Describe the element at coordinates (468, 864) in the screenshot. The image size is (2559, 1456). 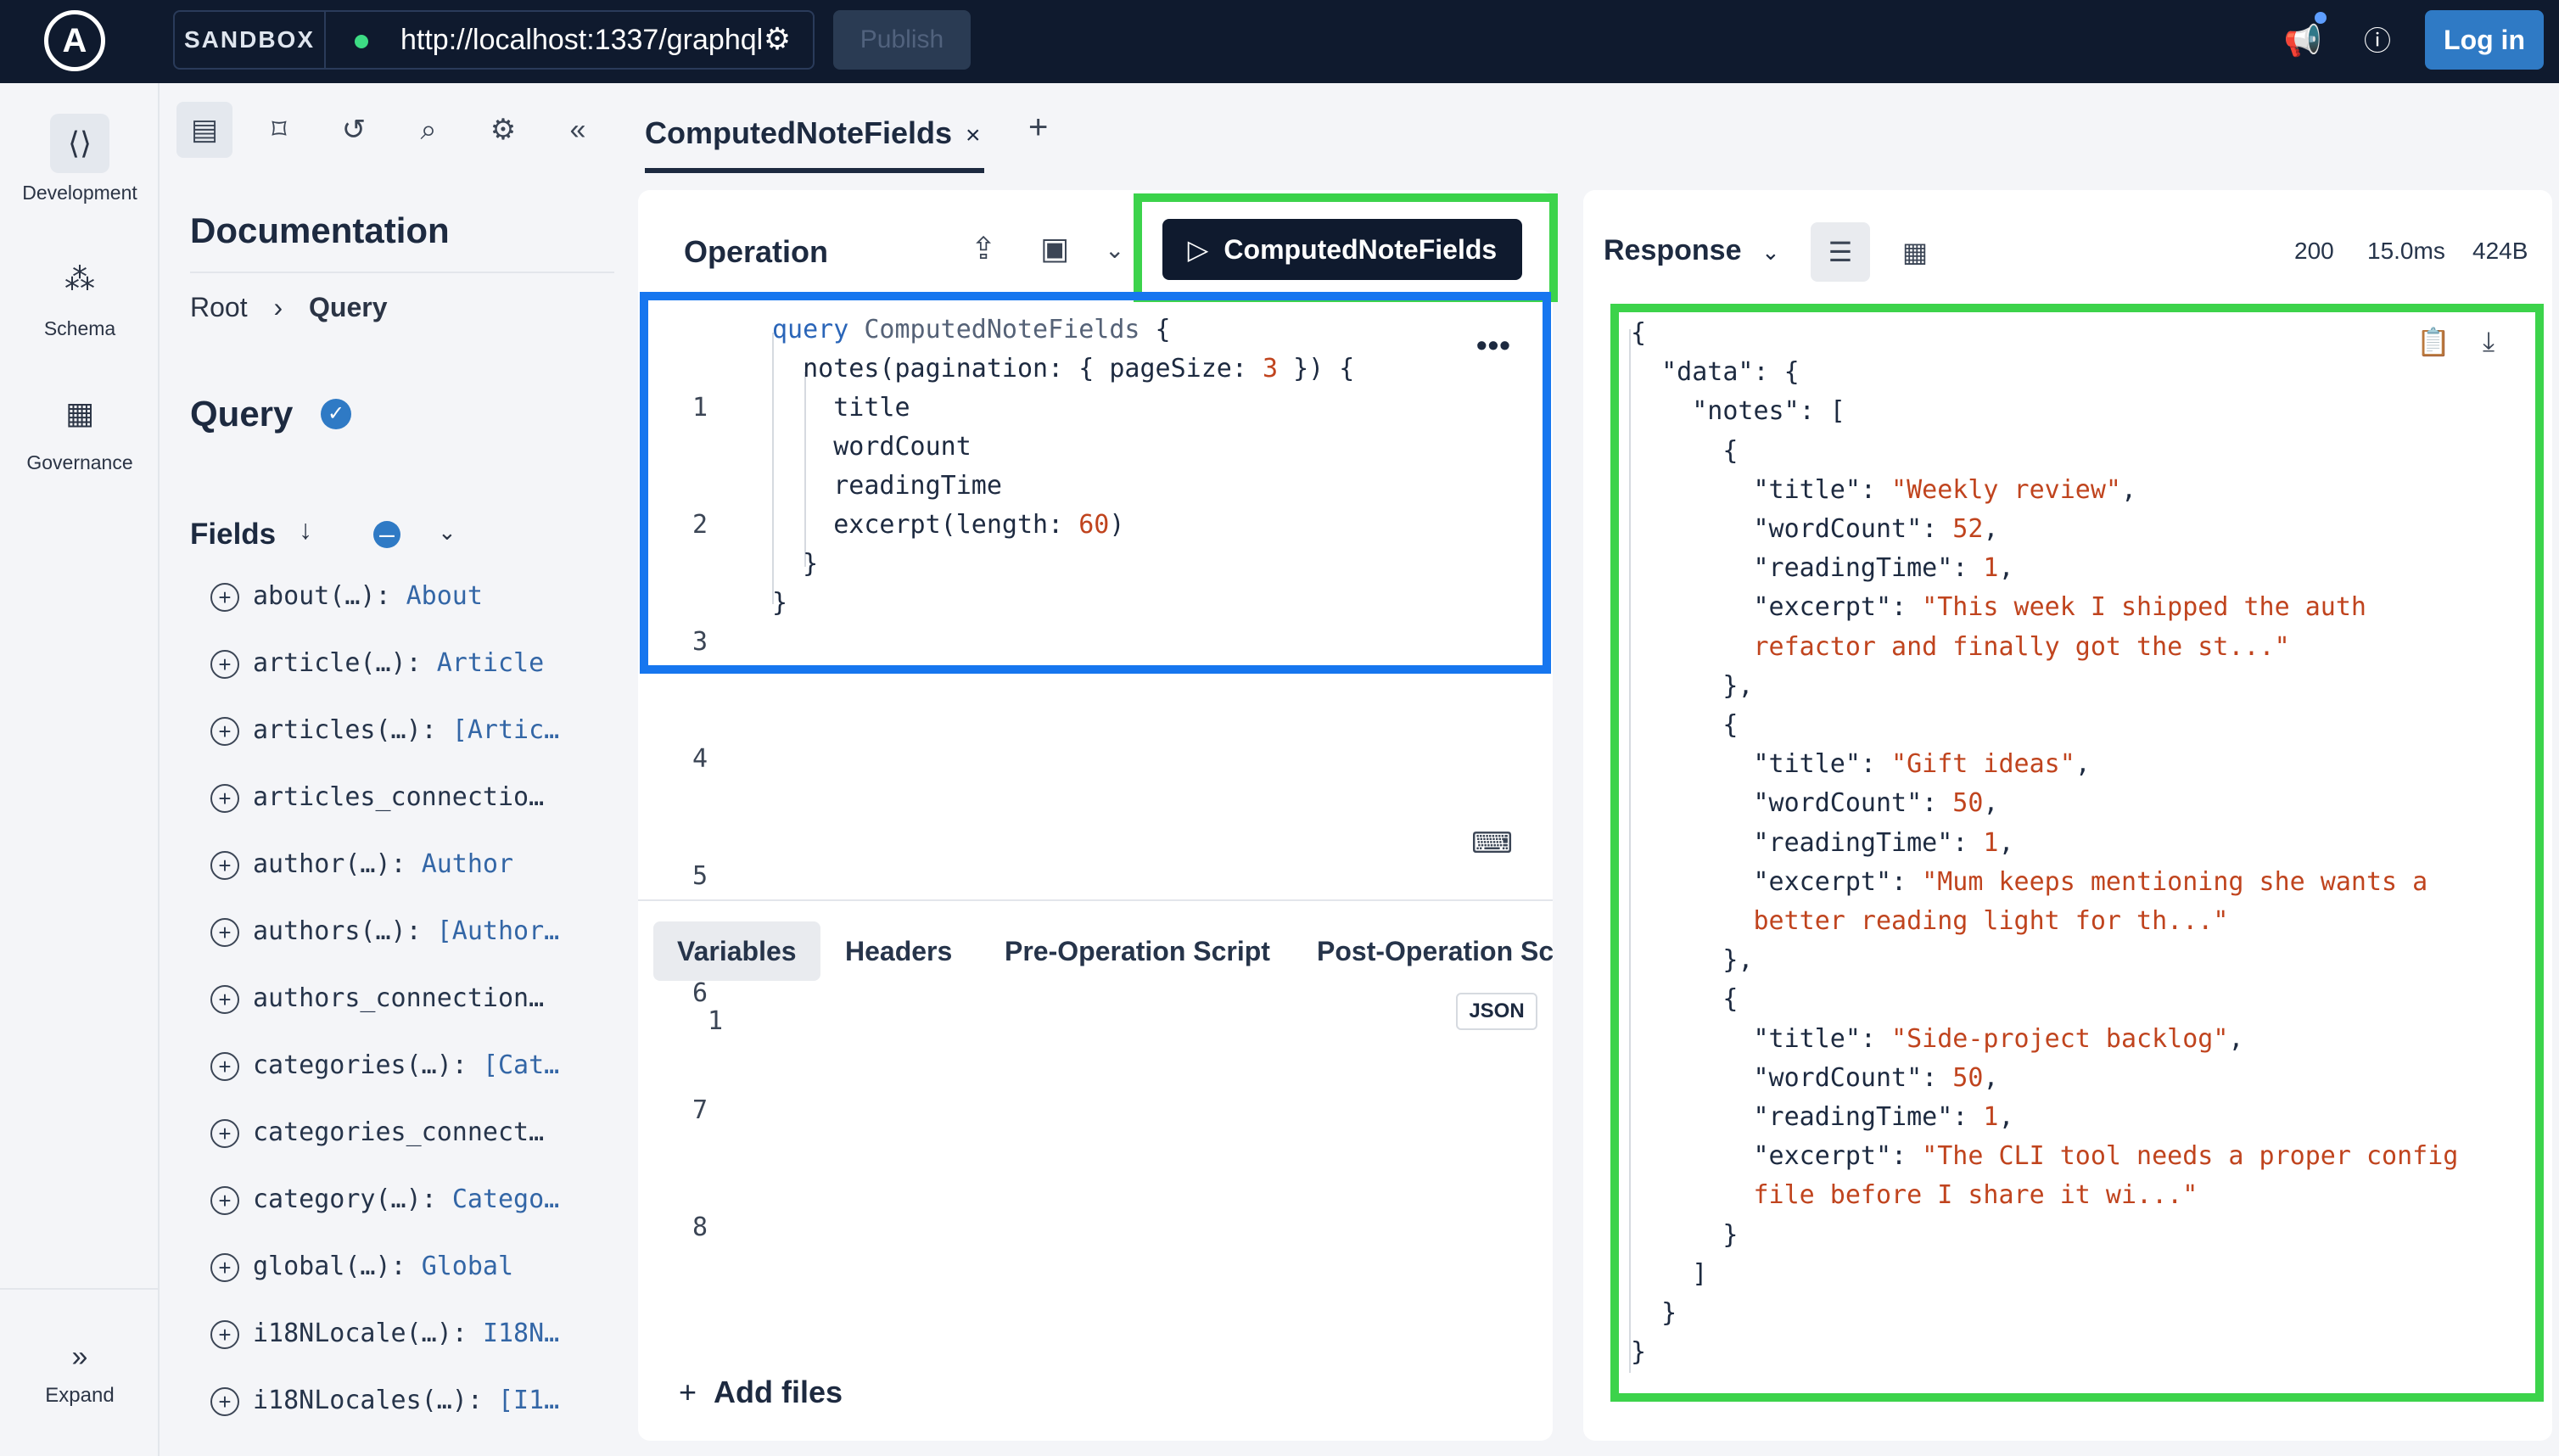
I see `field-type: Author` at that location.